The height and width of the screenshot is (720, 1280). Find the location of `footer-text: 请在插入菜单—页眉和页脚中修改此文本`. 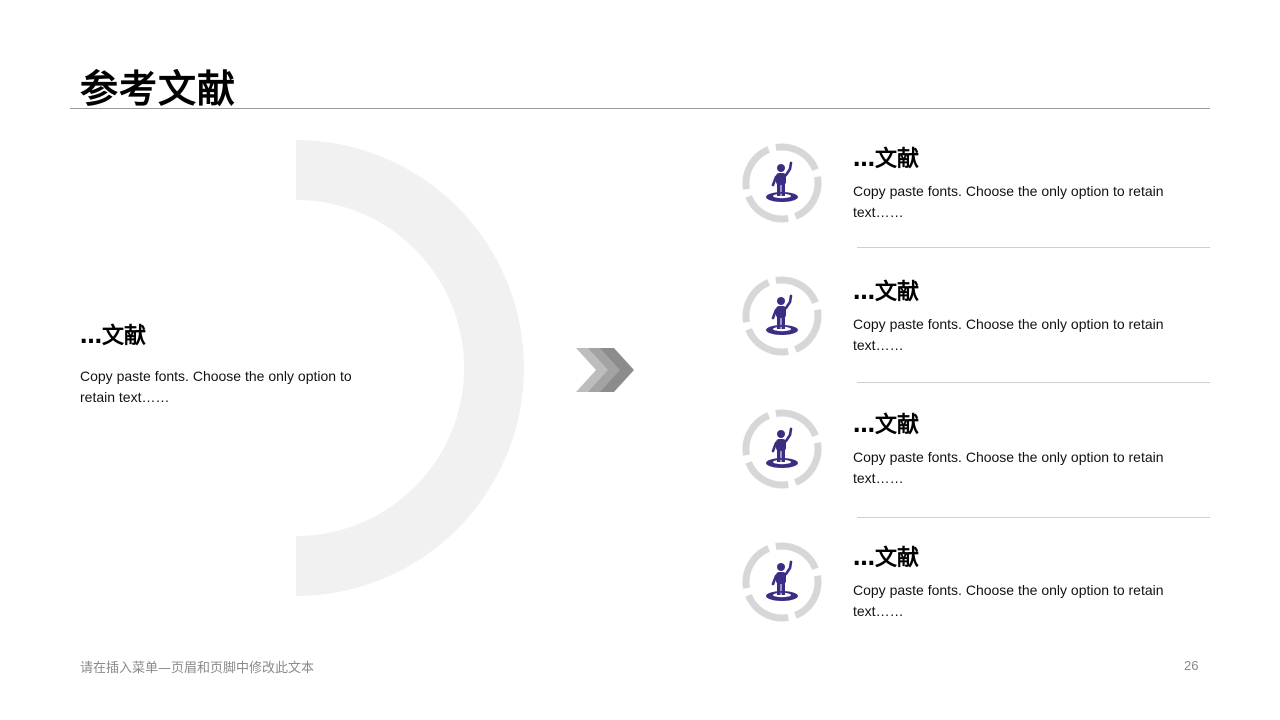

footer-text: 请在插入菜单—页眉和页脚中修改此文本 is located at coordinates (197, 668).